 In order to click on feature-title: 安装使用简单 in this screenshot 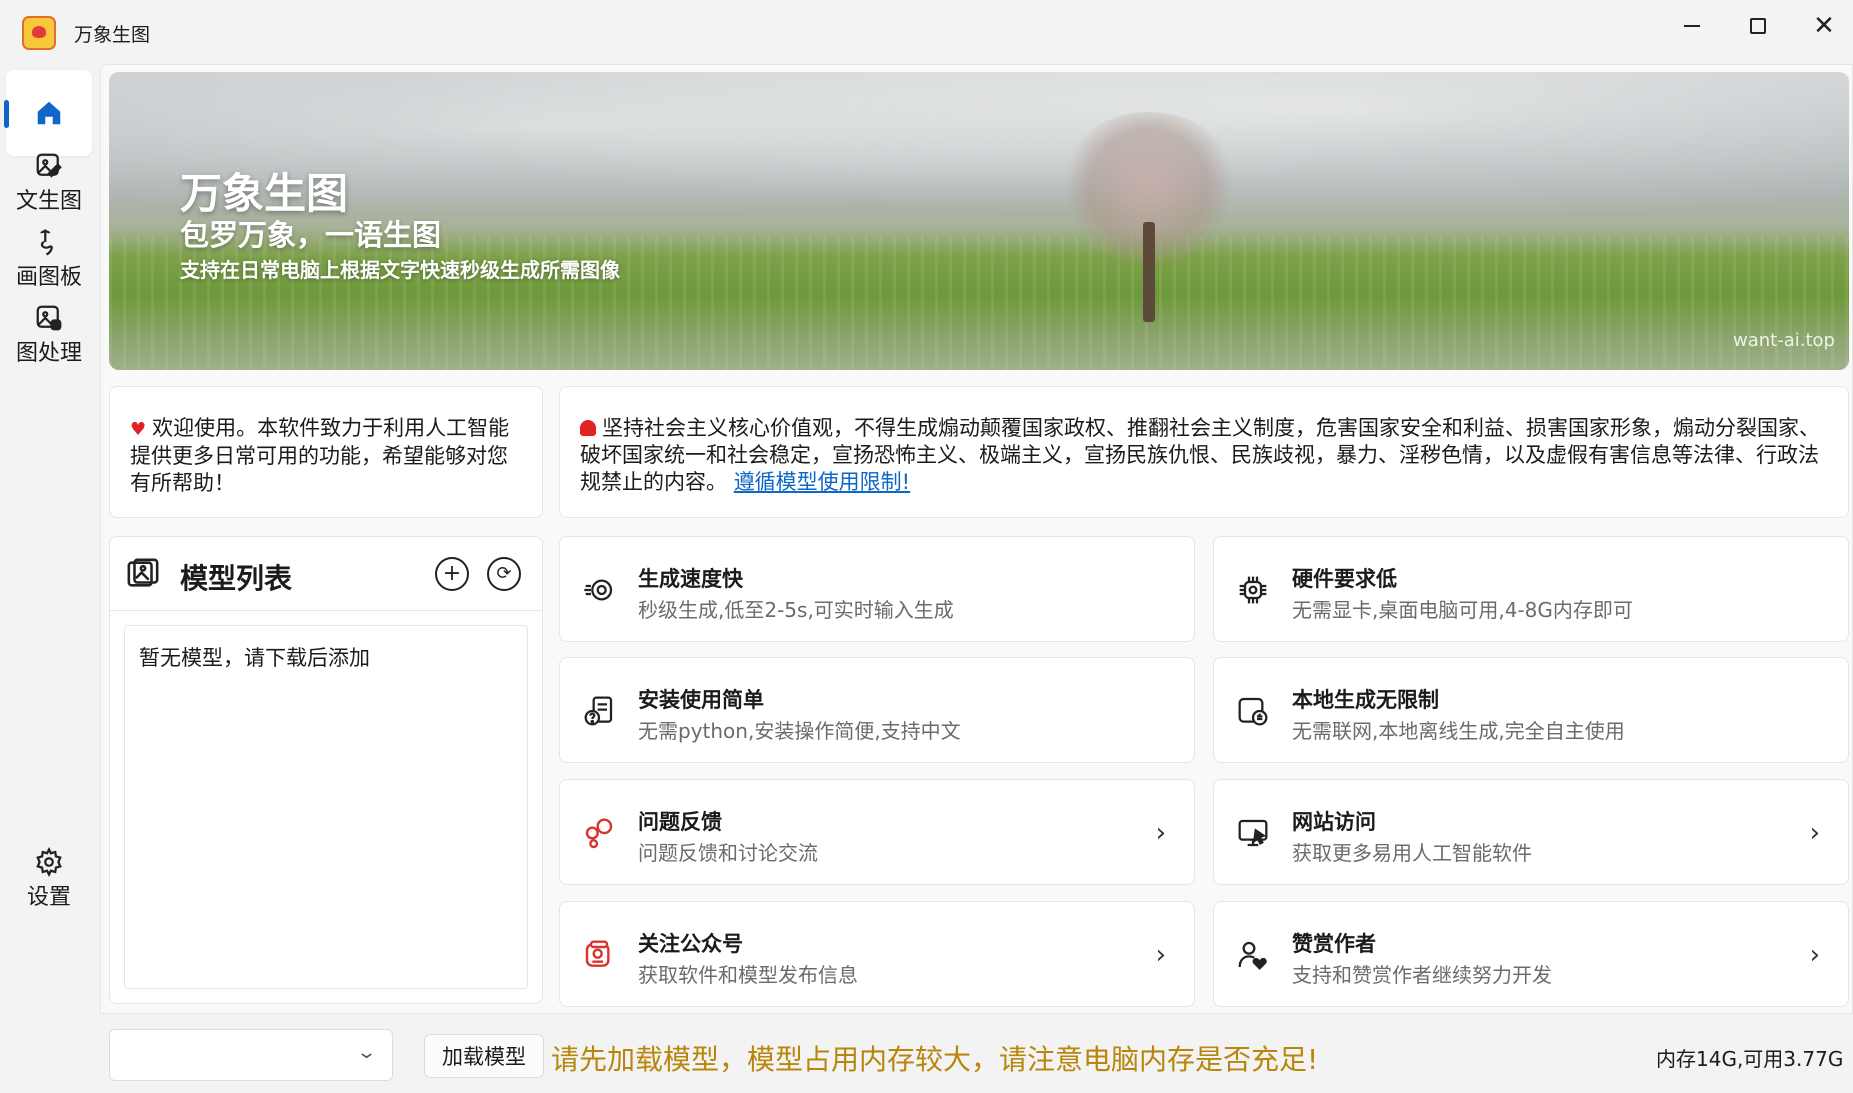, I will do `click(701, 700)`.